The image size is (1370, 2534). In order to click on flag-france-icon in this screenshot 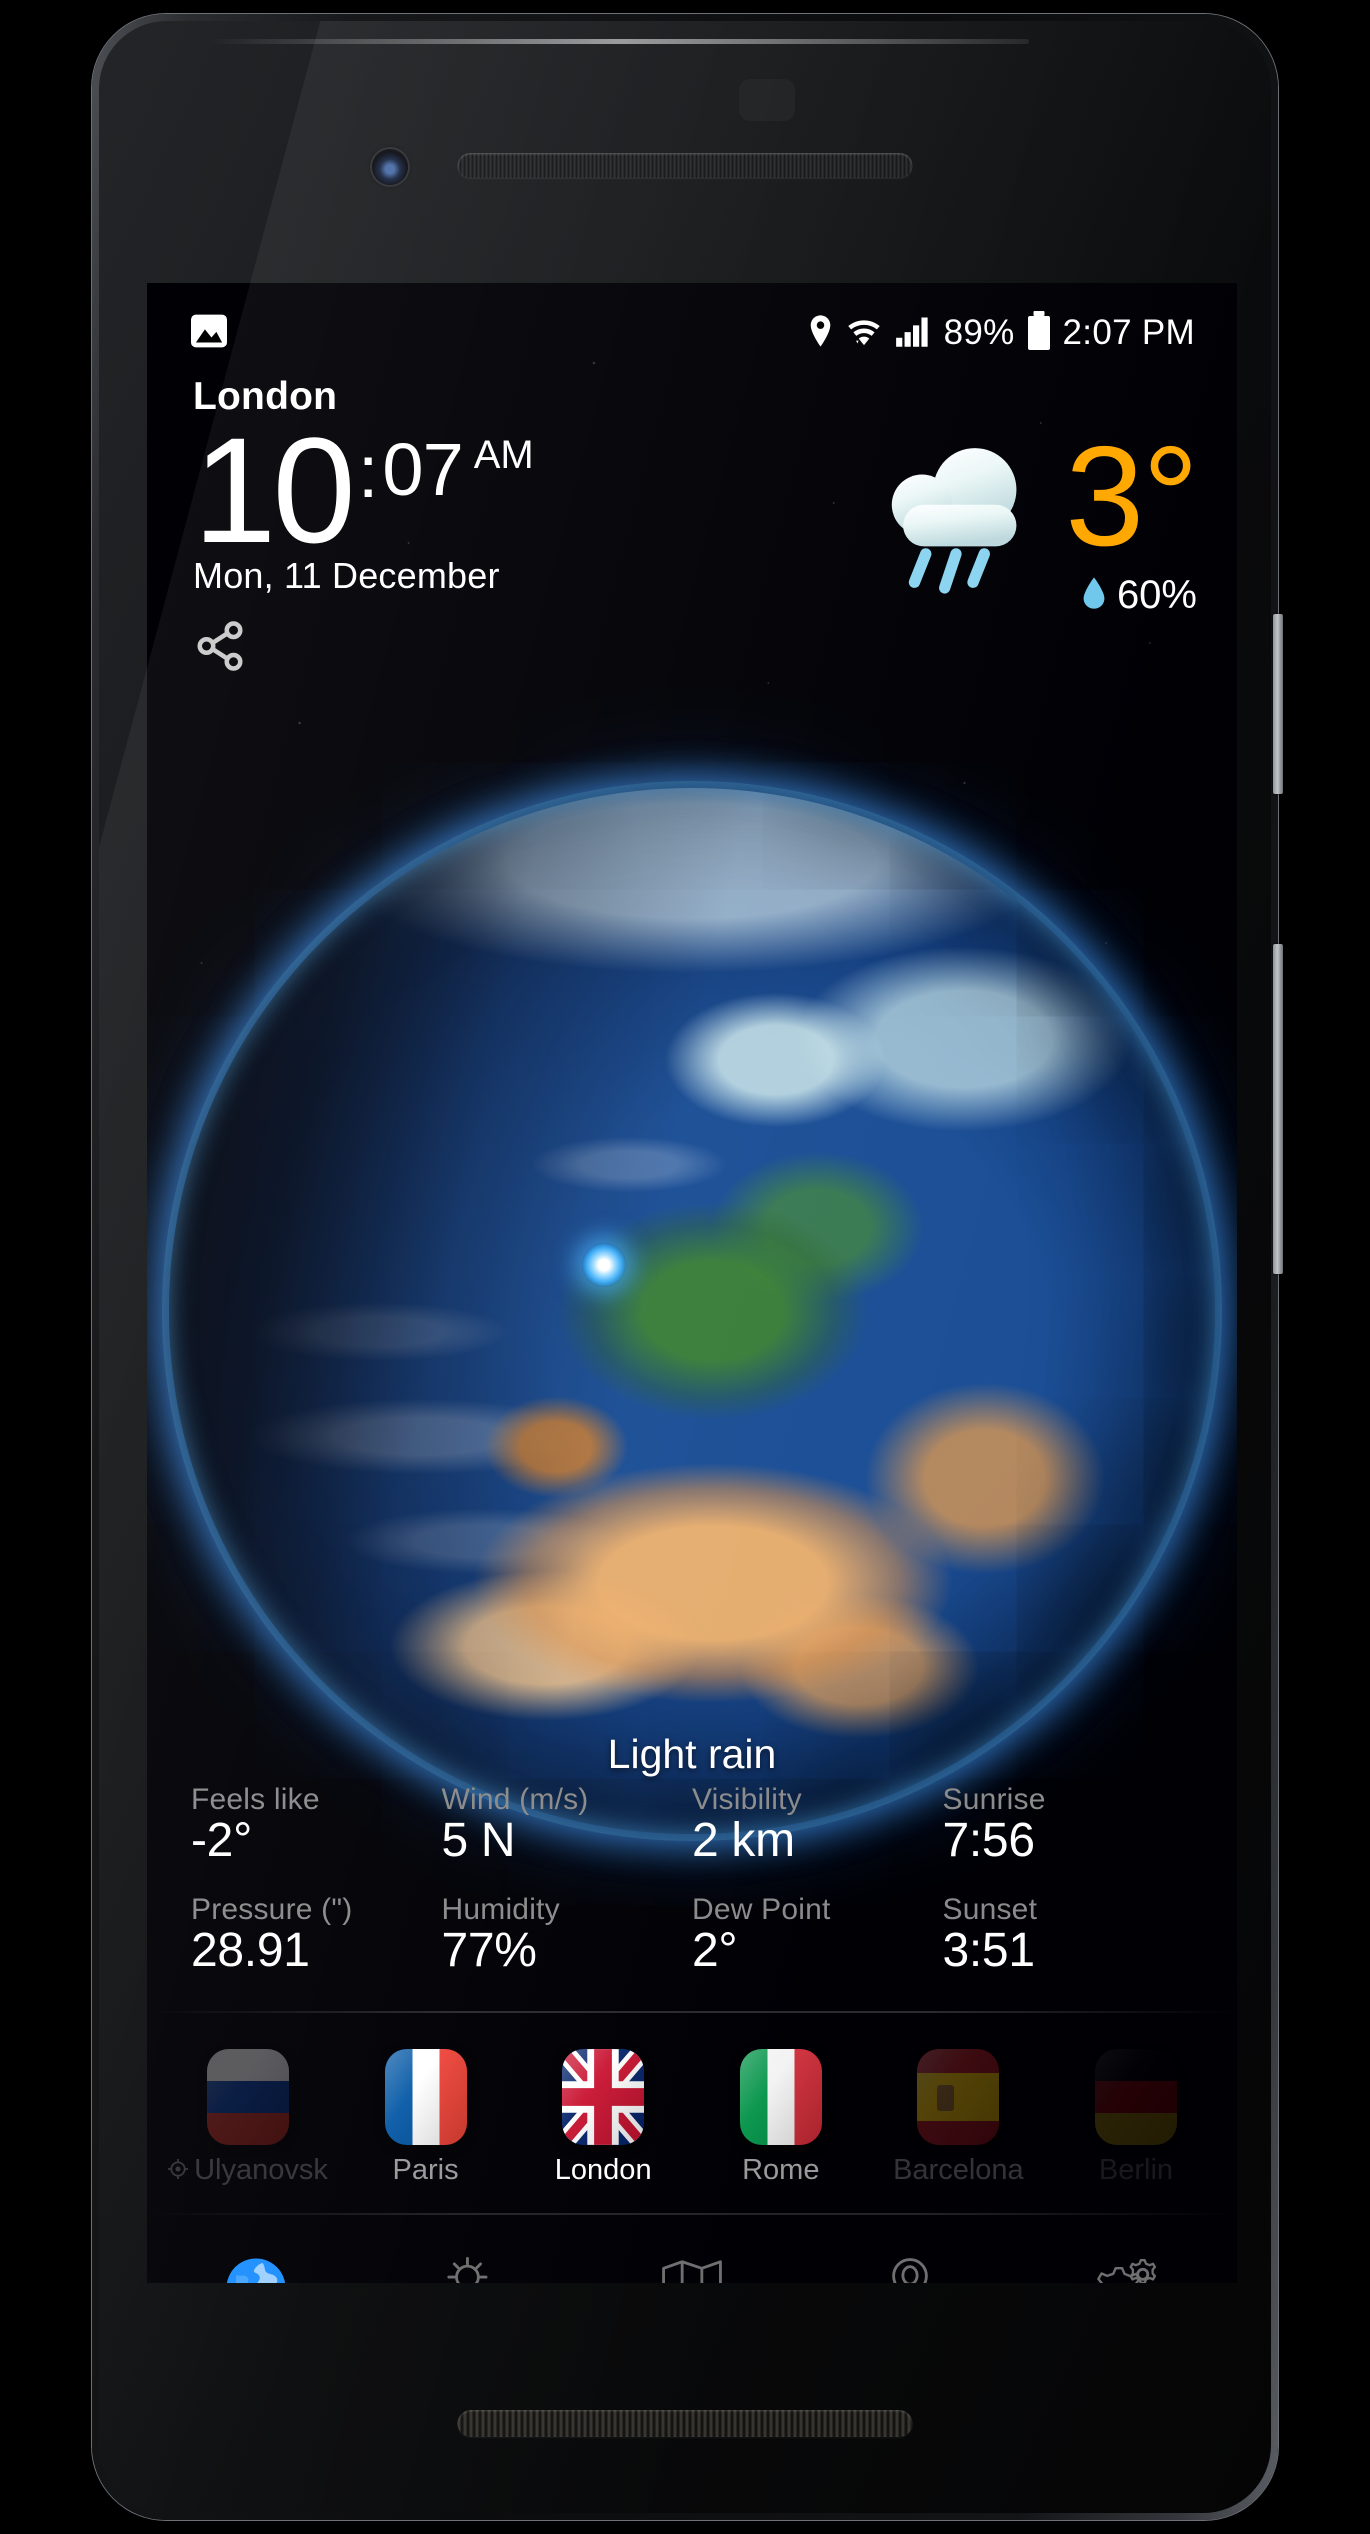, I will do `click(425, 2097)`.